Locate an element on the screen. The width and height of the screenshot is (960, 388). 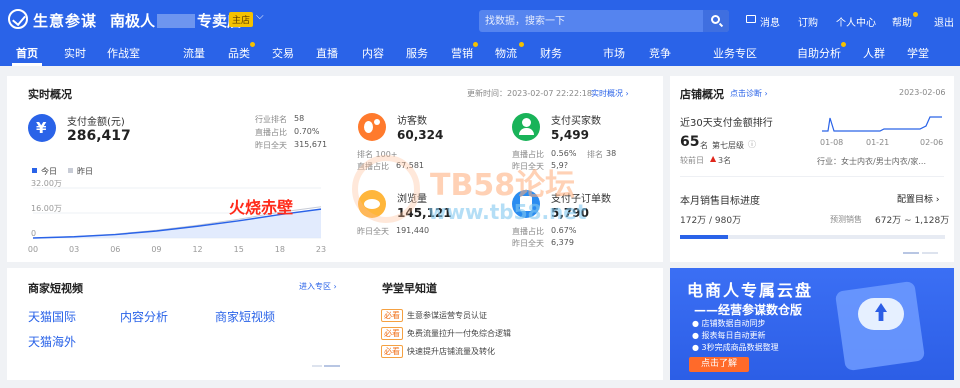
realtime-detail-link: 实时概况 › is located at coordinates (610, 93).